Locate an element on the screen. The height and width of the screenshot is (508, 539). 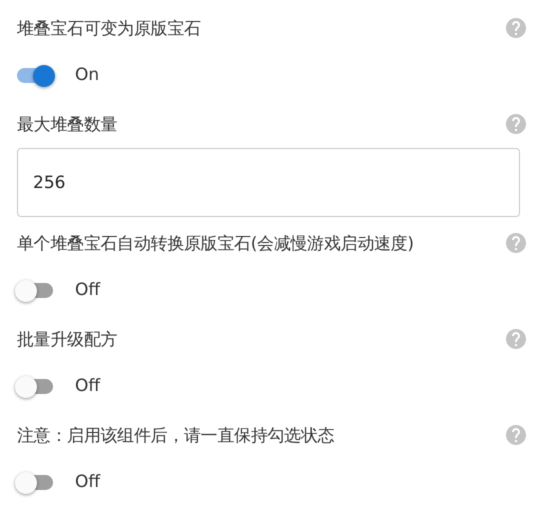
setting-label: 注意：启用该组件后，请一直保持勾选状态 is located at coordinates (175, 435).